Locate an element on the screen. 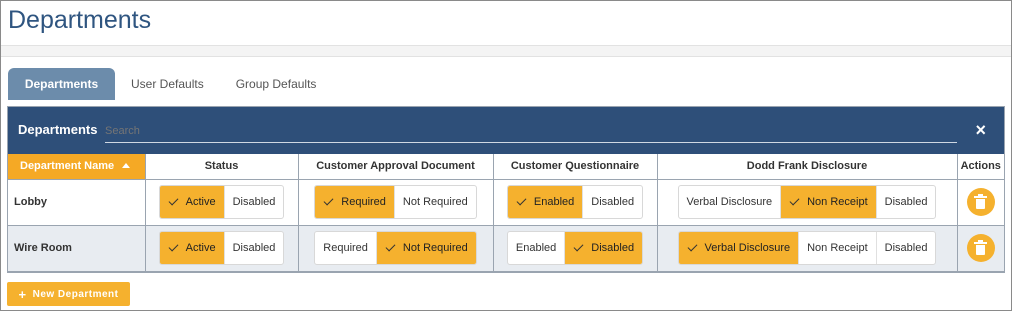 The width and height of the screenshot is (1012, 311). tab-bar: Departments User Defaults Group Defaults is located at coordinates (170, 84).